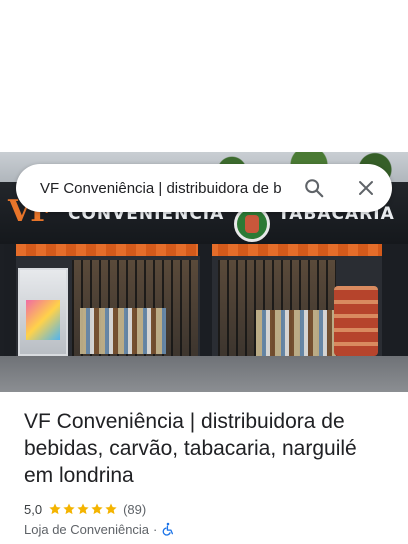 The image size is (408, 544). What do you see at coordinates (123, 331) in the screenshot?
I see `shelf-left` at bounding box center [123, 331].